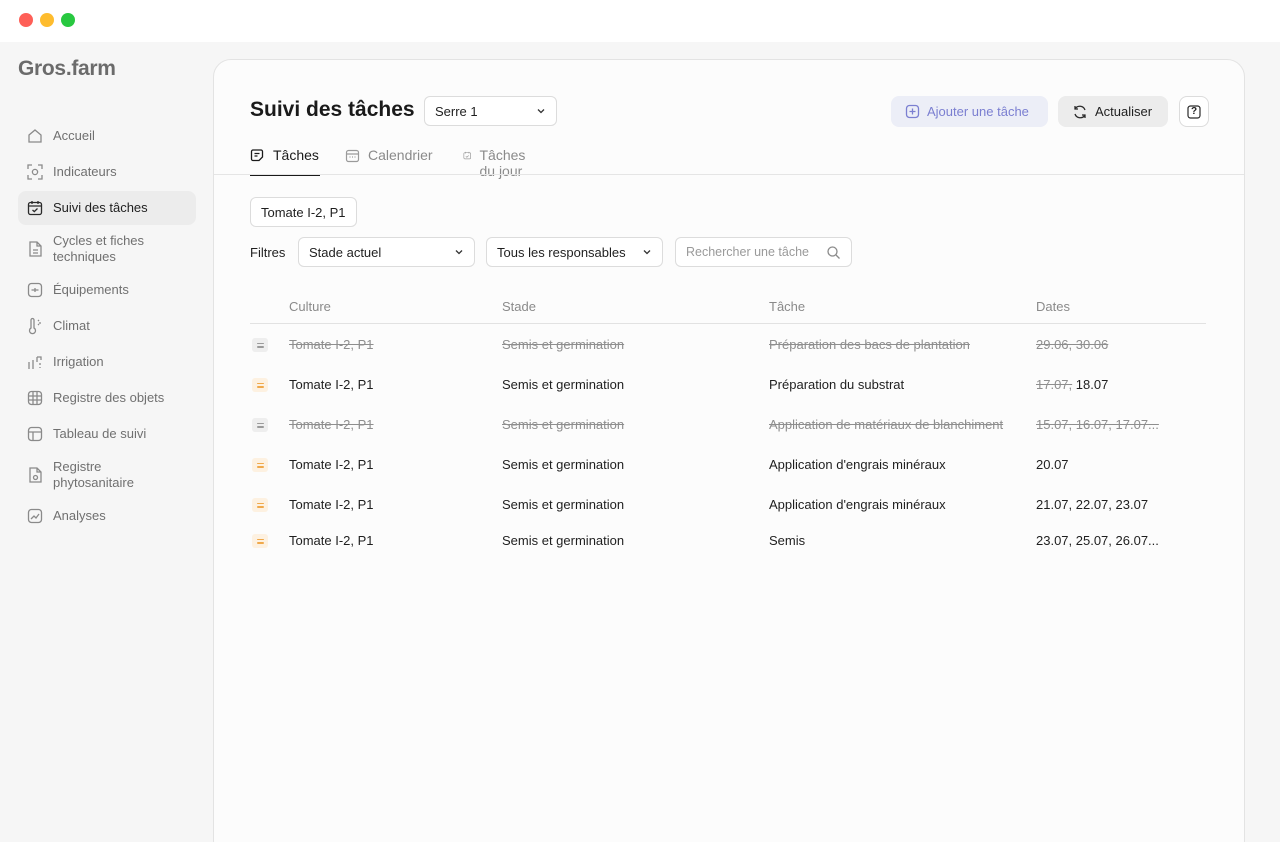  I want to click on search-input, so click(746, 252).